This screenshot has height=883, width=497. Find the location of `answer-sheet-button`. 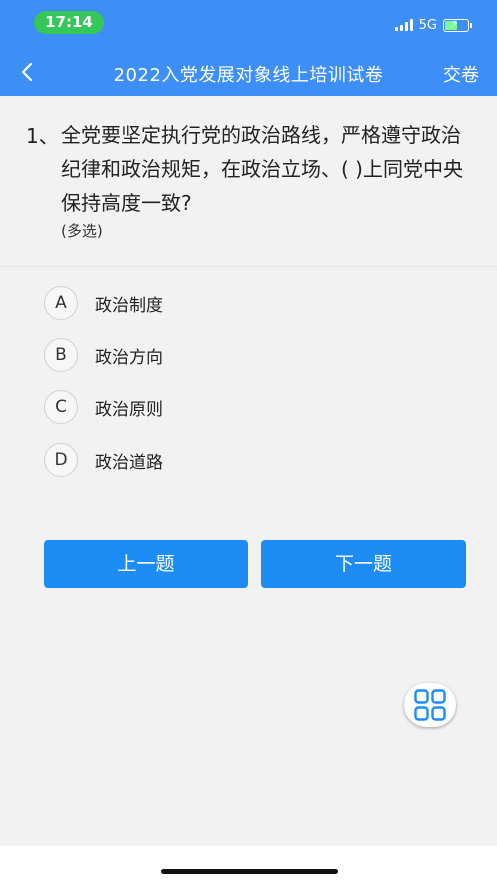

answer-sheet-button is located at coordinates (430, 705).